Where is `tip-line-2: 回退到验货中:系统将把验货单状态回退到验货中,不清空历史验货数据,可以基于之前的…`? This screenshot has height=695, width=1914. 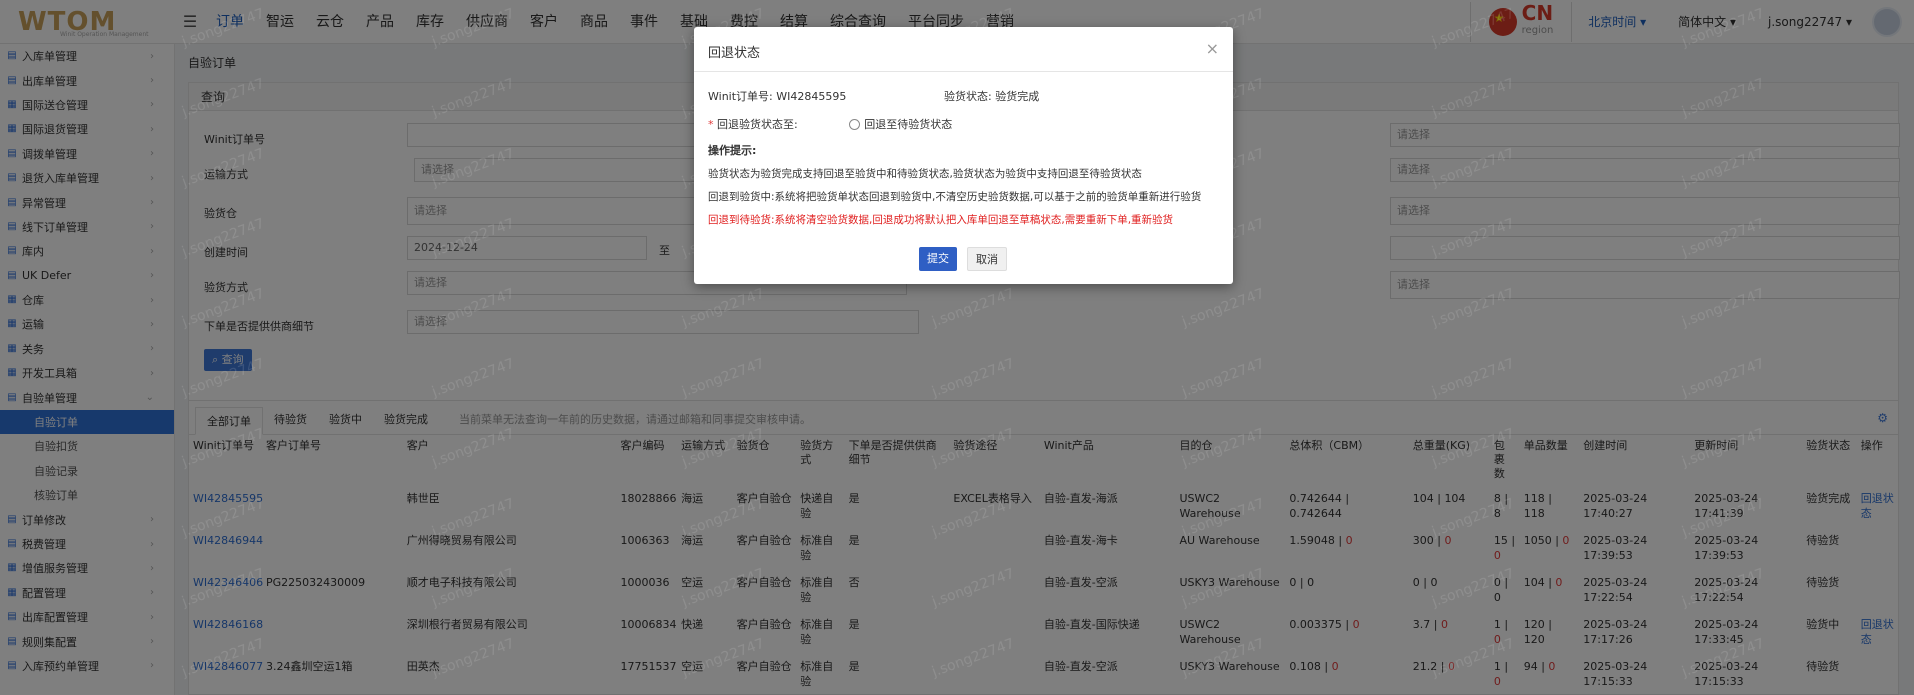 tip-line-2: 回退到验货中:系统将把验货单状态回退到验货中,不清空历史验货数据,可以基于之前的… is located at coordinates (955, 197).